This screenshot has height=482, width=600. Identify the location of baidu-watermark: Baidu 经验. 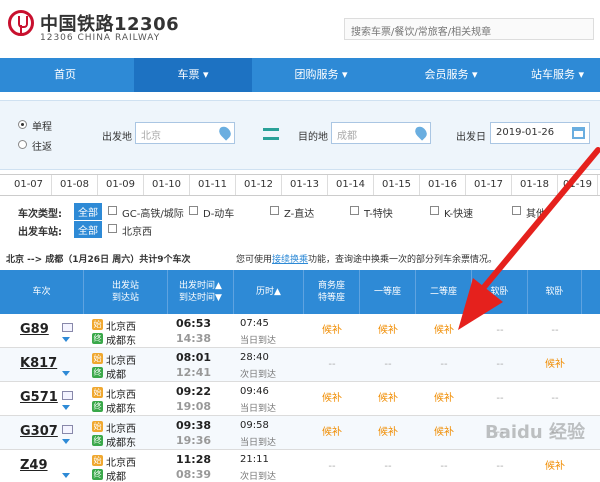
(535, 432).